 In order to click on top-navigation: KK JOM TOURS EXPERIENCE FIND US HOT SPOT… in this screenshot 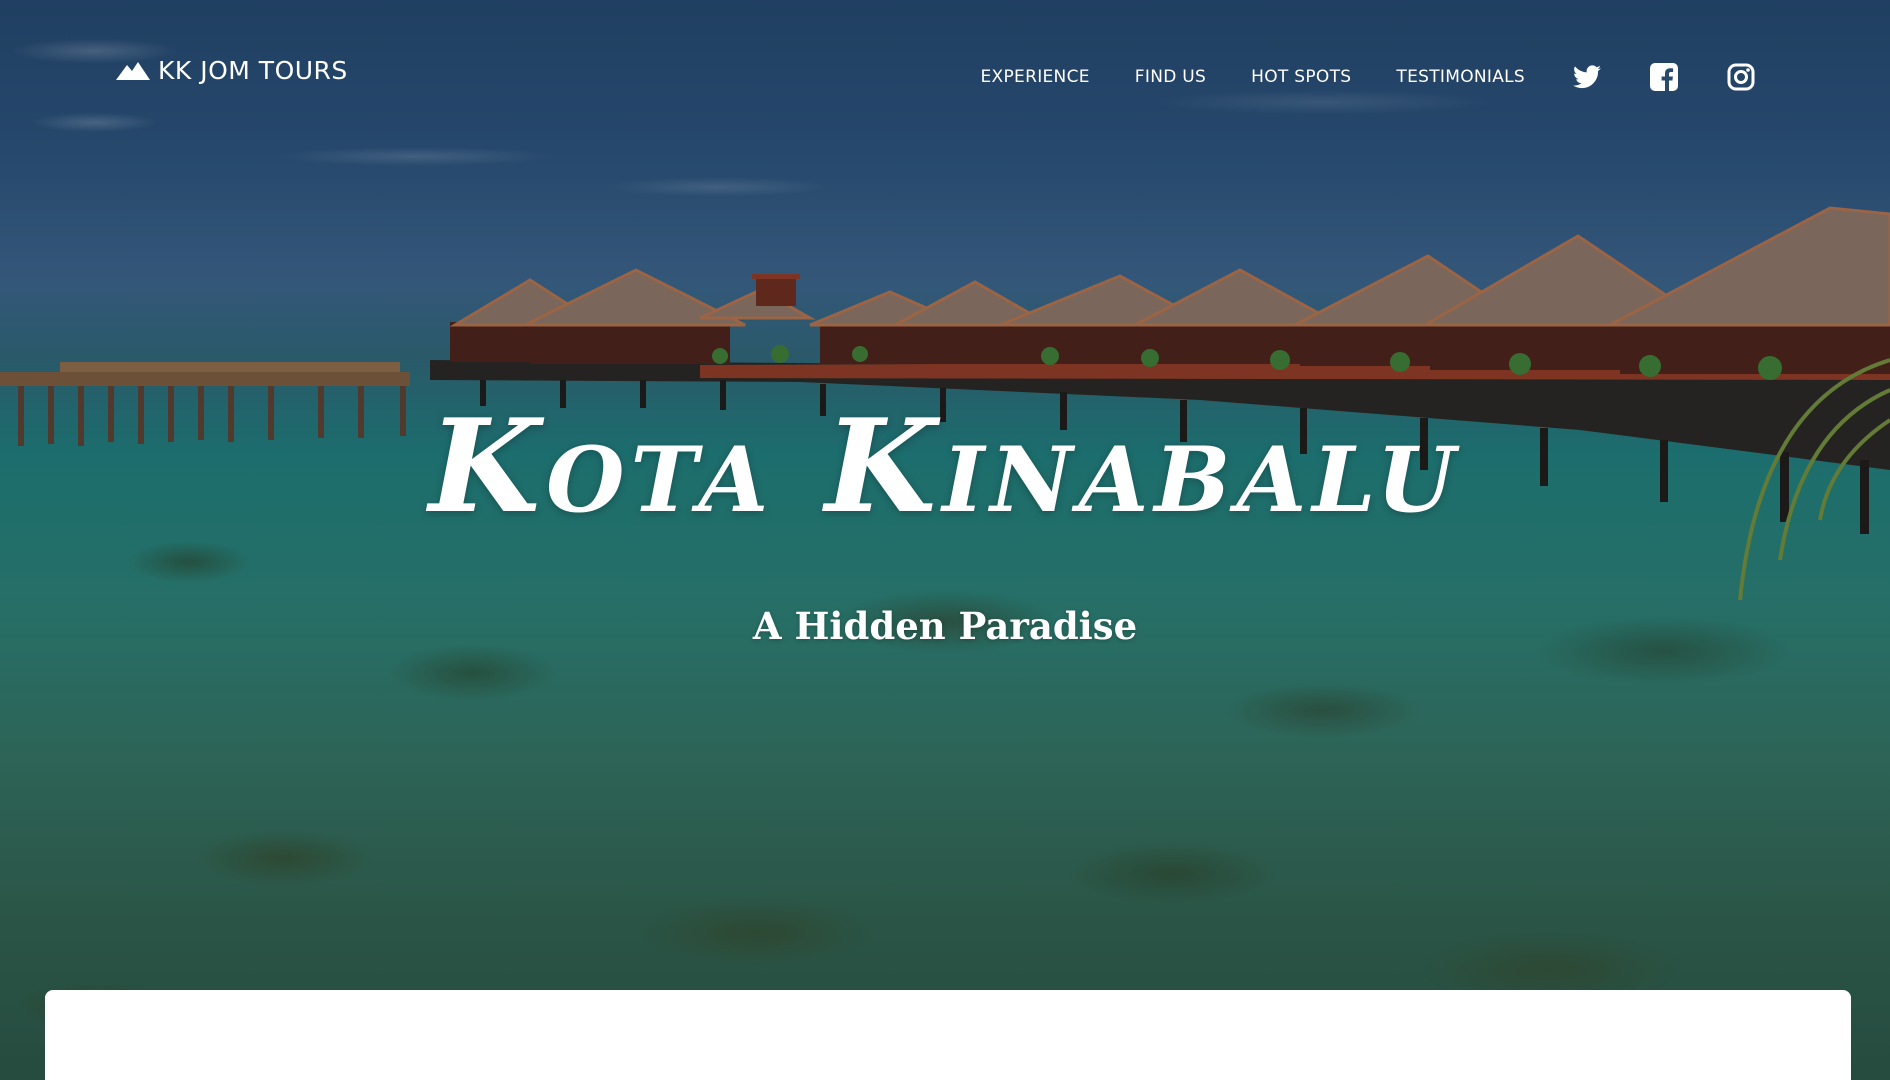, I will do `click(945, 75)`.